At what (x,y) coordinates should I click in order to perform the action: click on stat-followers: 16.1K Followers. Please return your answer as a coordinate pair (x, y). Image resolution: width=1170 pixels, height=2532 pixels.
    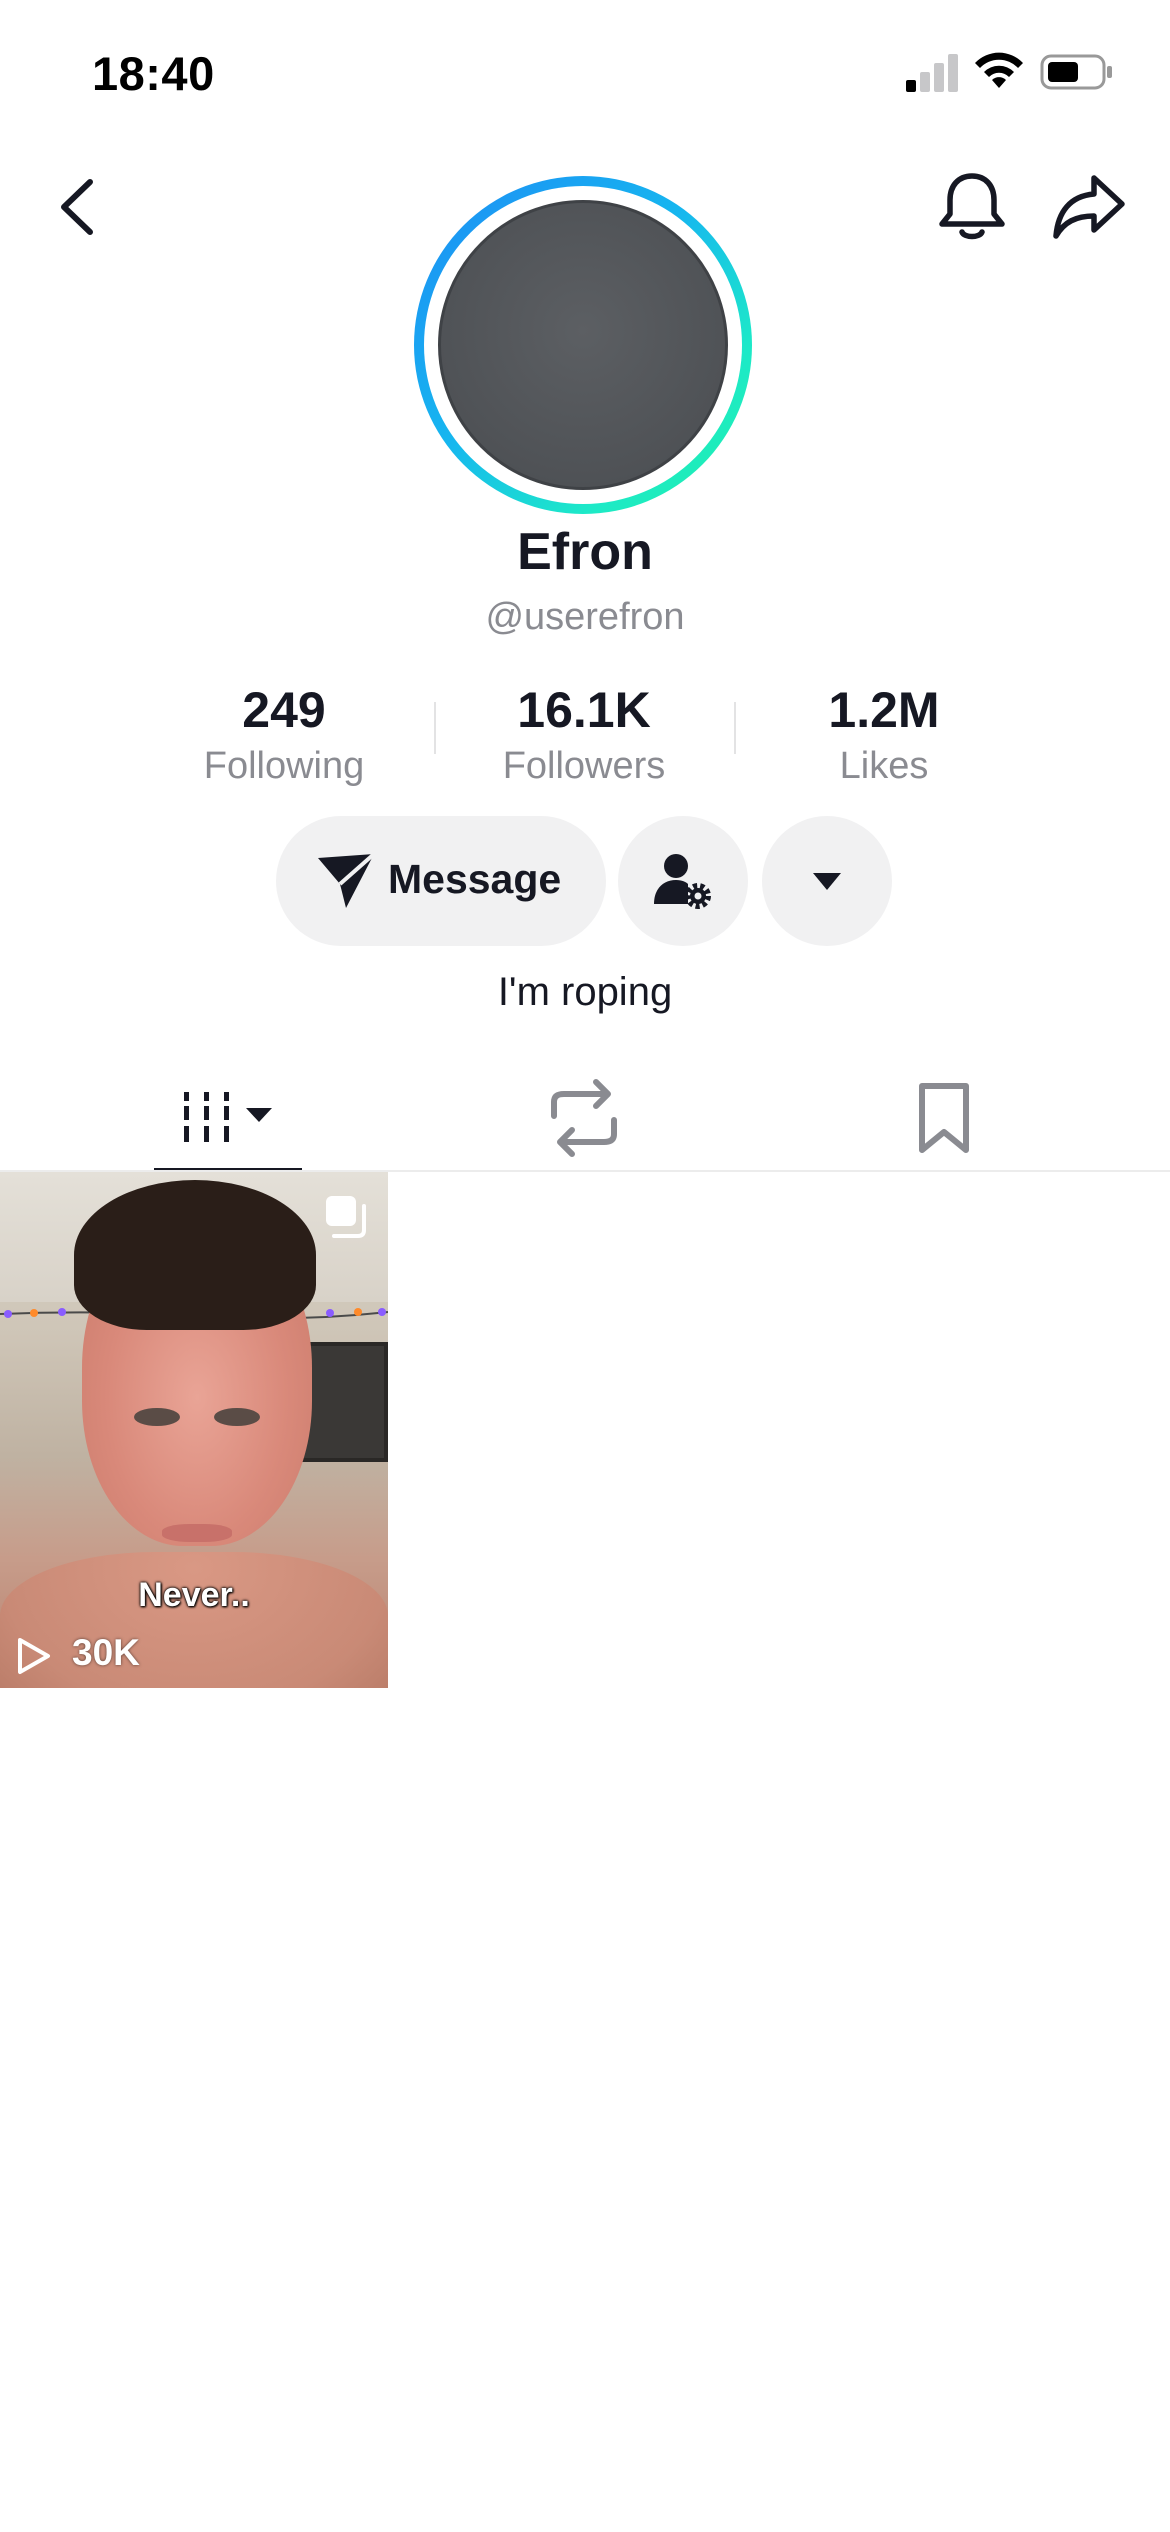
    Looking at the image, I should click on (584, 735).